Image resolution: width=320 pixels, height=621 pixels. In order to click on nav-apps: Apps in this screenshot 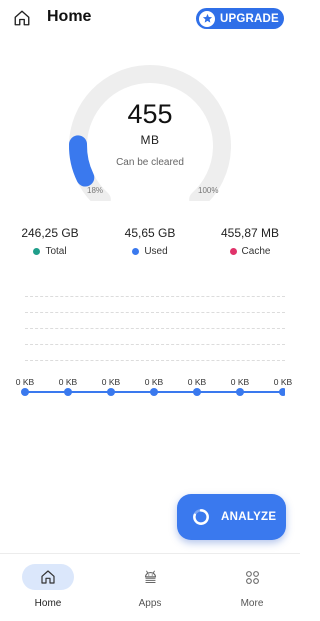, I will do `click(150, 586)`.